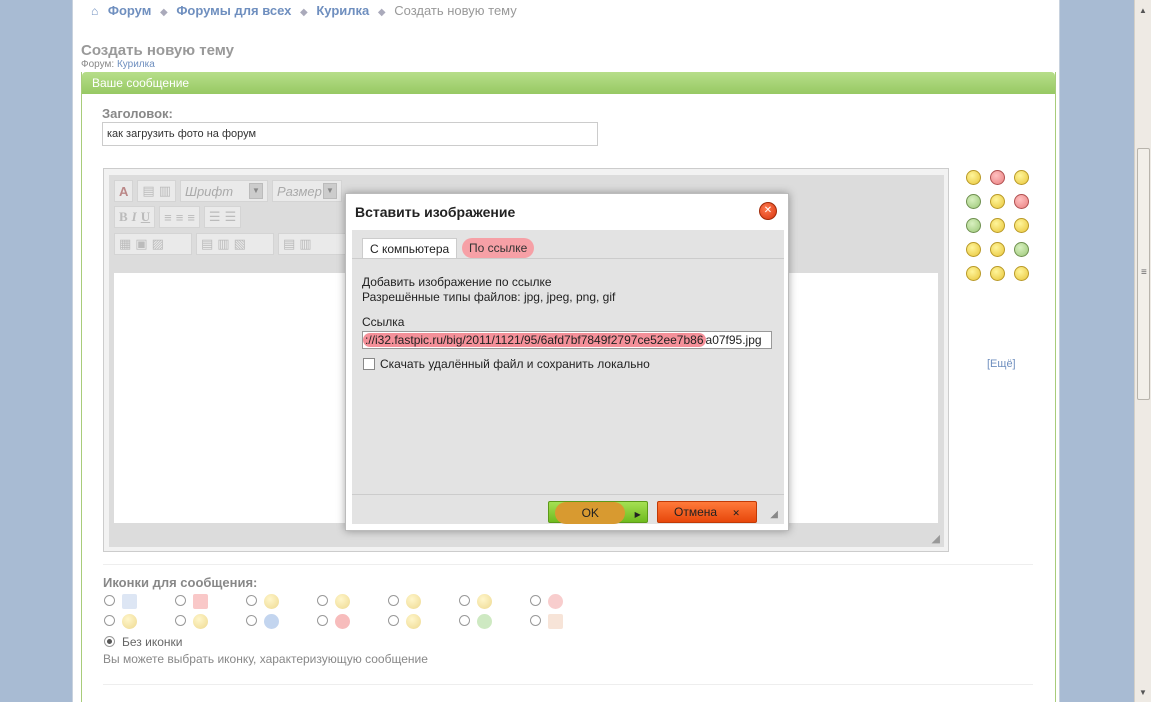  I want to click on toolbar-row-1: A ▤ ▥ Шрифт ▼ Размер ▼, so click(228, 191).